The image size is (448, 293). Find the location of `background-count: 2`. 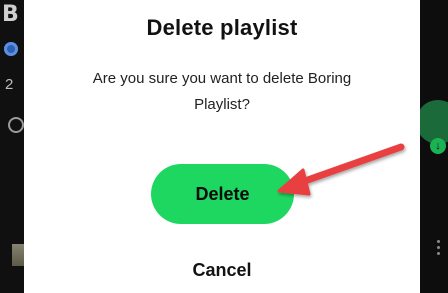

background-count: 2 is located at coordinates (9, 84).